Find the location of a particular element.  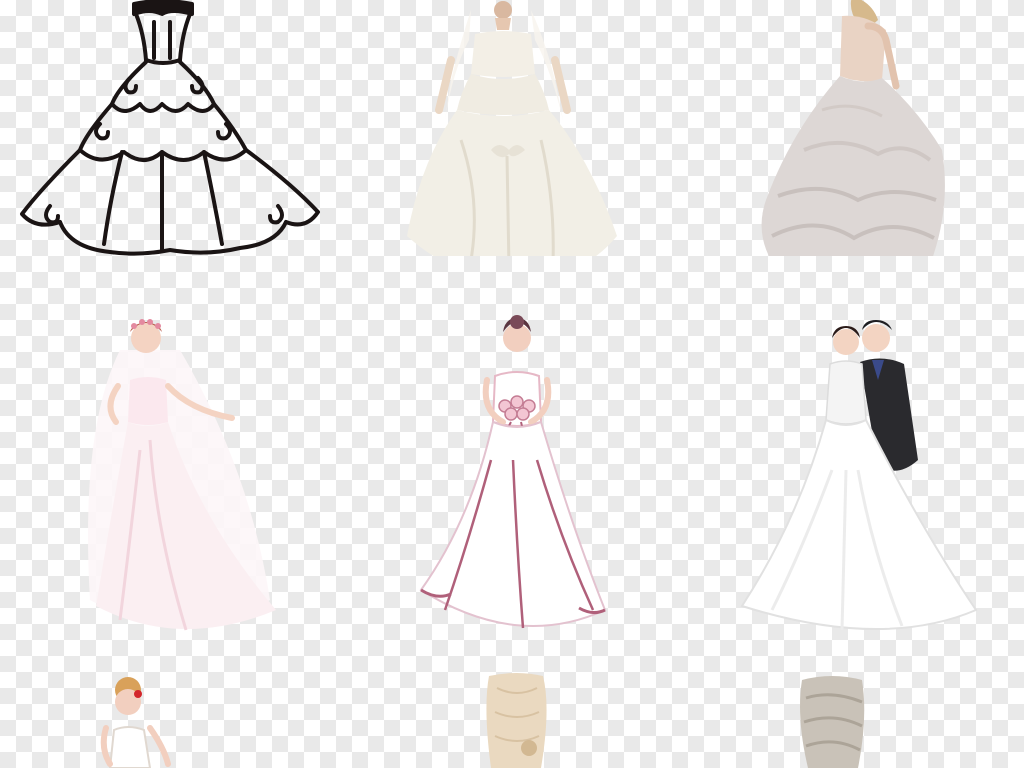

satin-strapless-bodice is located at coordinates (852, 718).